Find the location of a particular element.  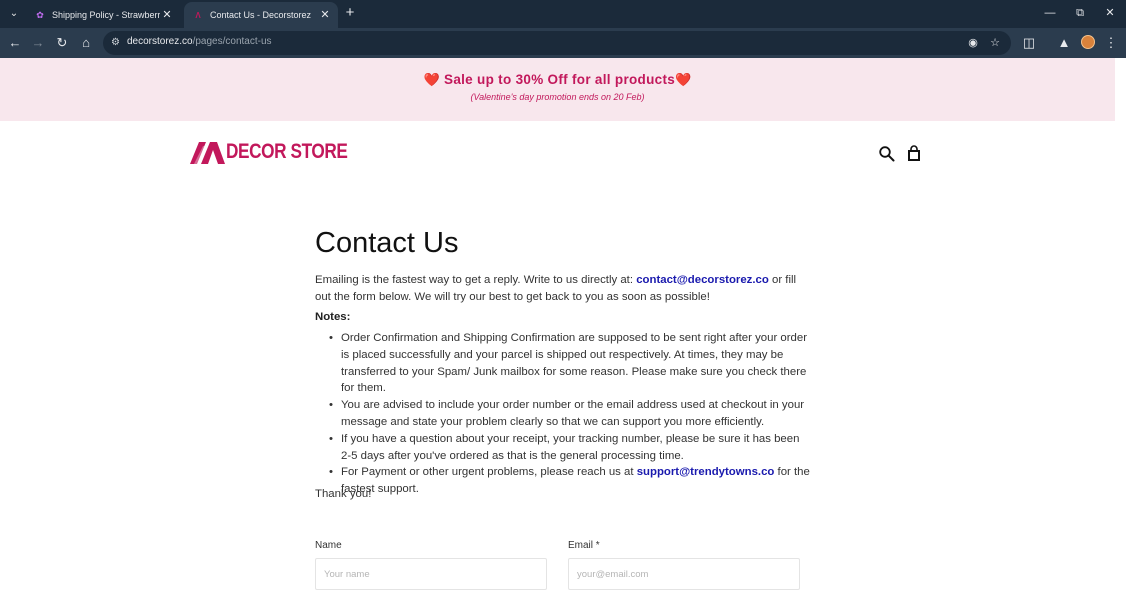

extensions-icon: ◫ is located at coordinates (1029, 43).